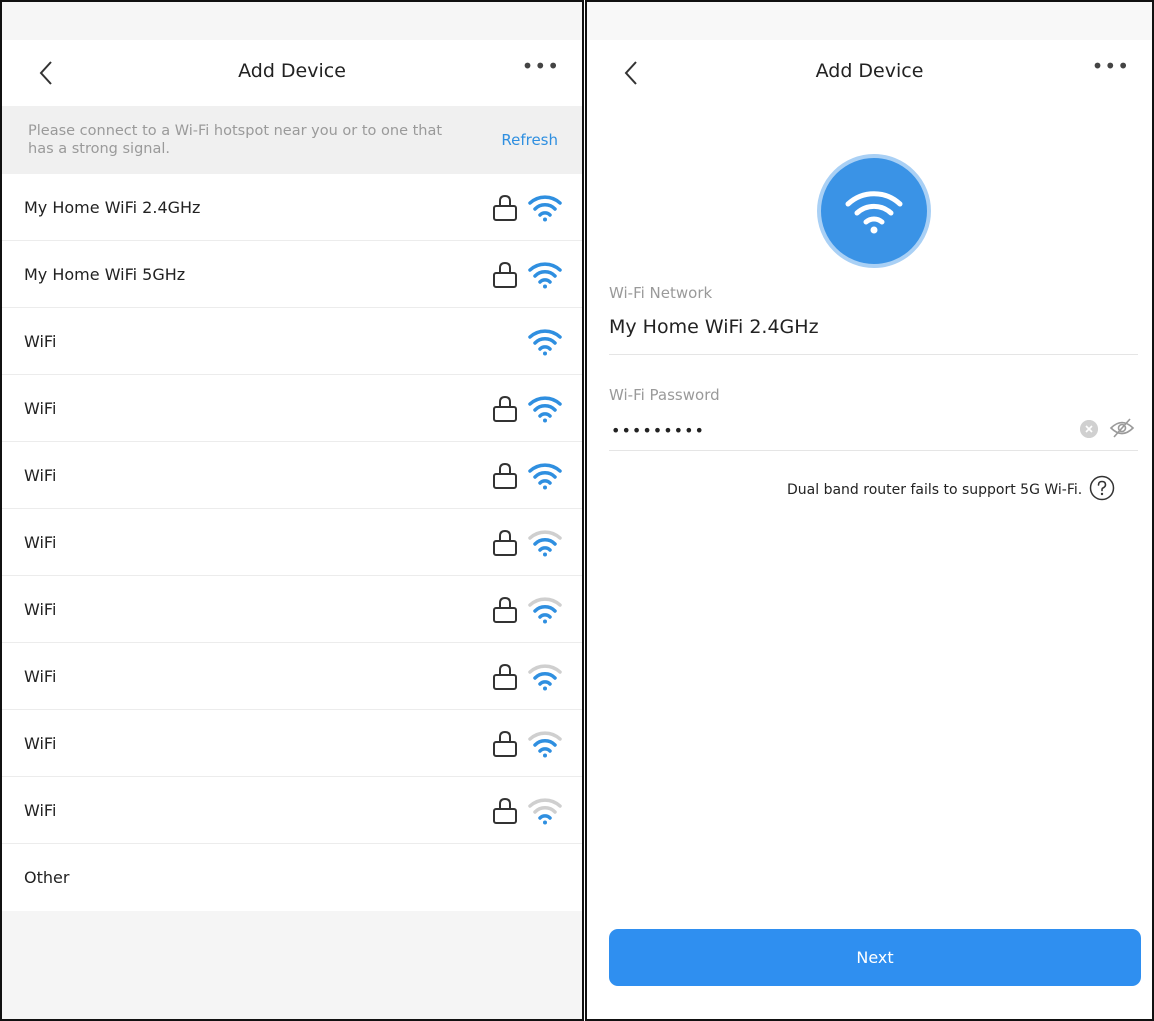 This screenshot has height=1021, width=1154. I want to click on other-network-item: Other, so click(292, 877).